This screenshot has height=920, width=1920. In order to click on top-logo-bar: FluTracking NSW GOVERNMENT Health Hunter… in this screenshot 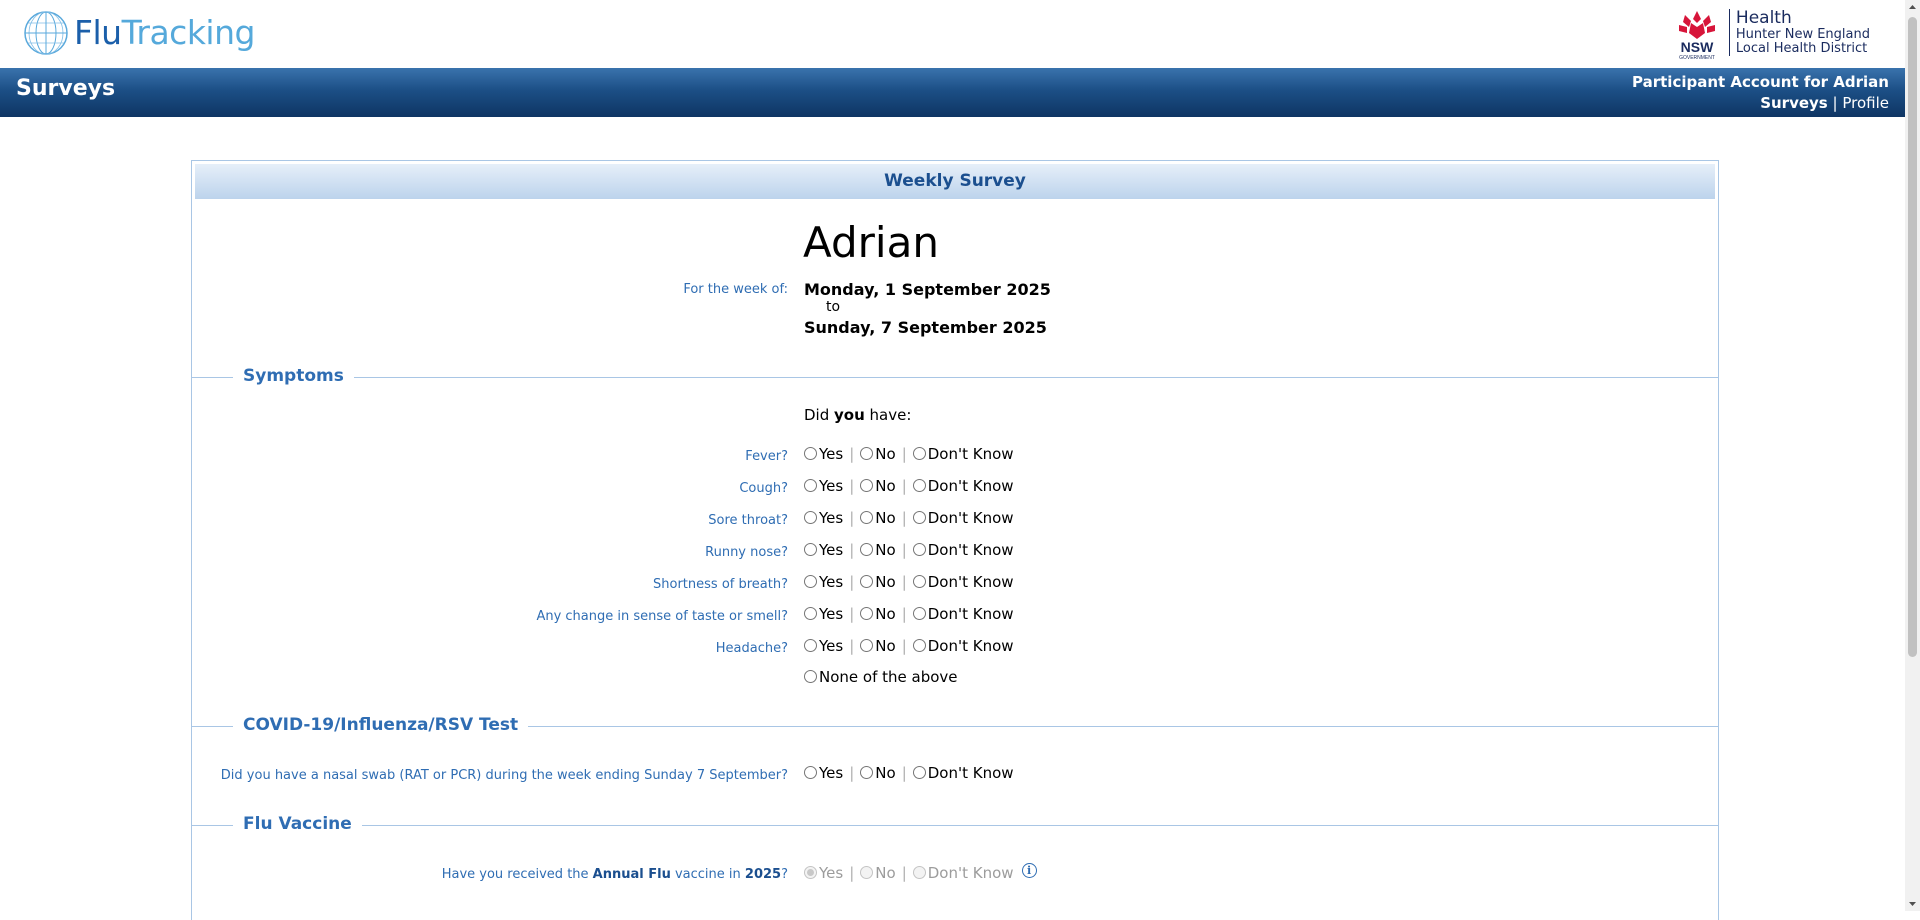, I will do `click(952, 34)`.